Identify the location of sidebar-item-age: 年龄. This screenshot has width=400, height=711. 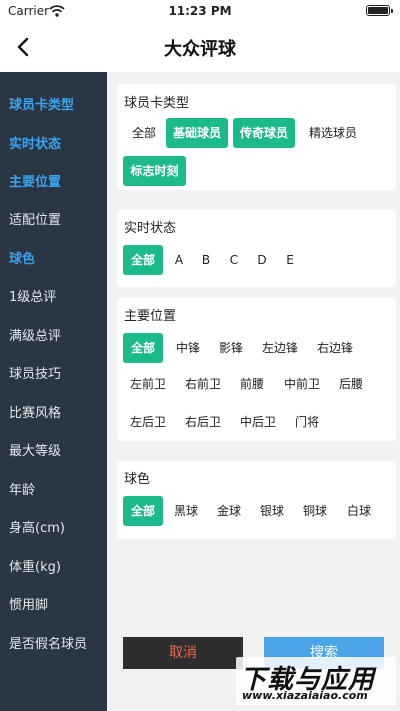
(22, 488).